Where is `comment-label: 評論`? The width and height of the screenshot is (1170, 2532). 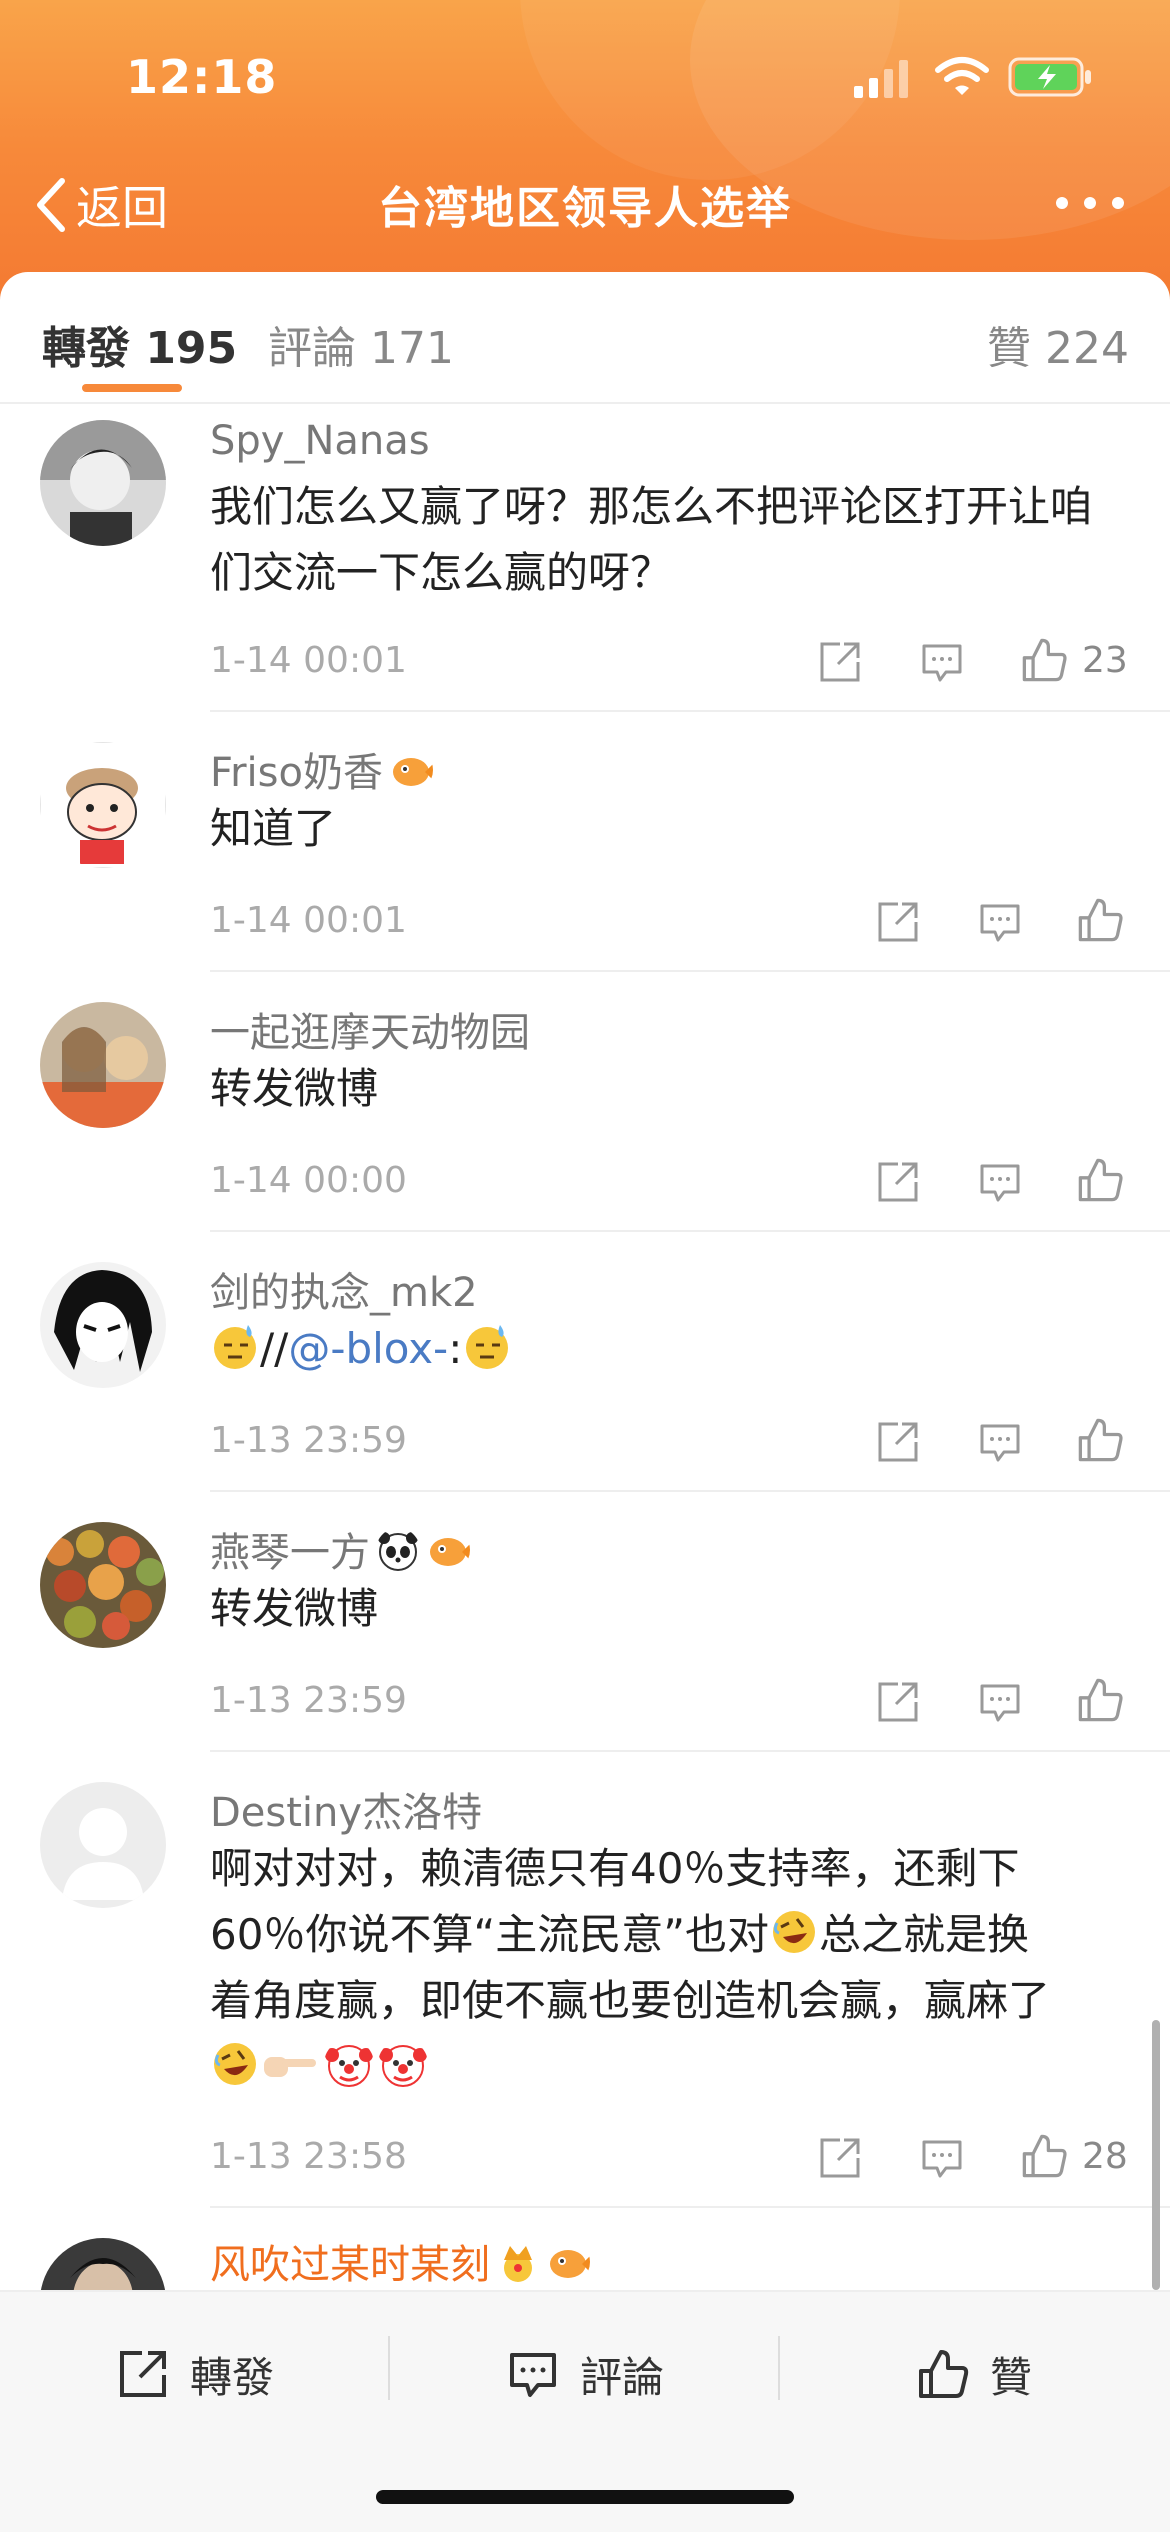
comment-label: 評論 is located at coordinates (622, 2377).